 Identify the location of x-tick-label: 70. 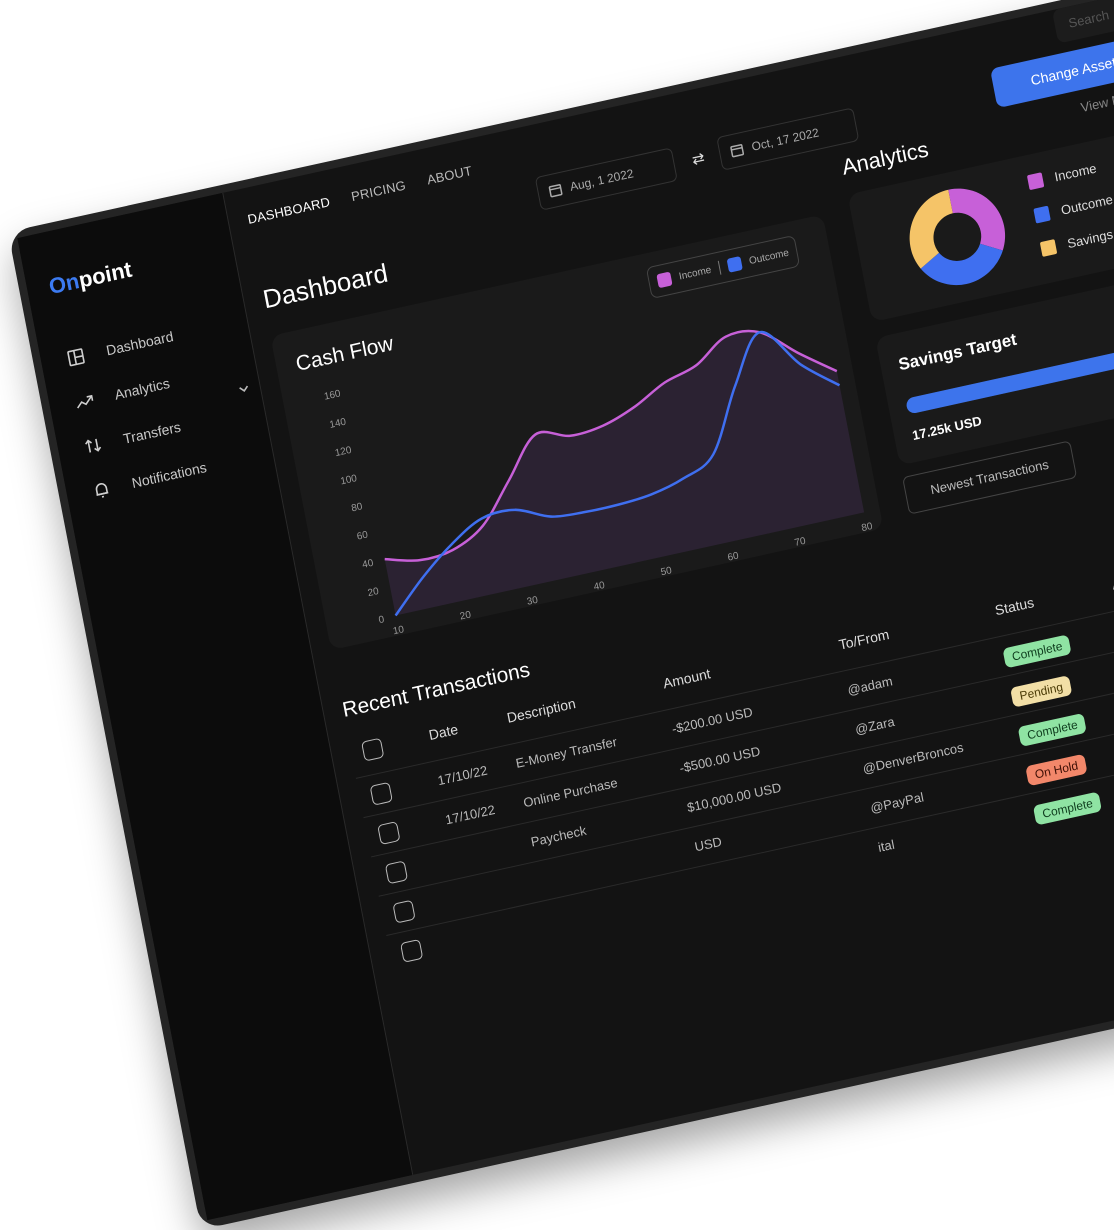
(800, 542).